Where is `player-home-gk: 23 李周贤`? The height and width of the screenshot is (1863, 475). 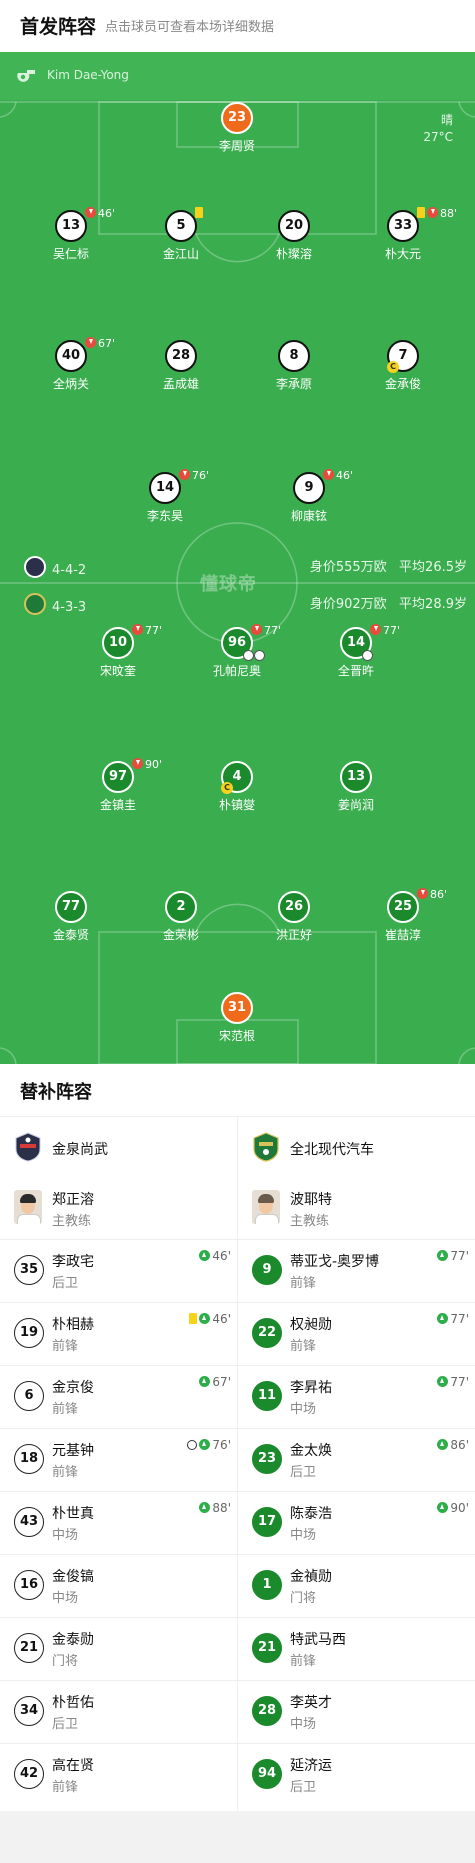
player-home-gk: 23 李周贤 is located at coordinates (237, 128).